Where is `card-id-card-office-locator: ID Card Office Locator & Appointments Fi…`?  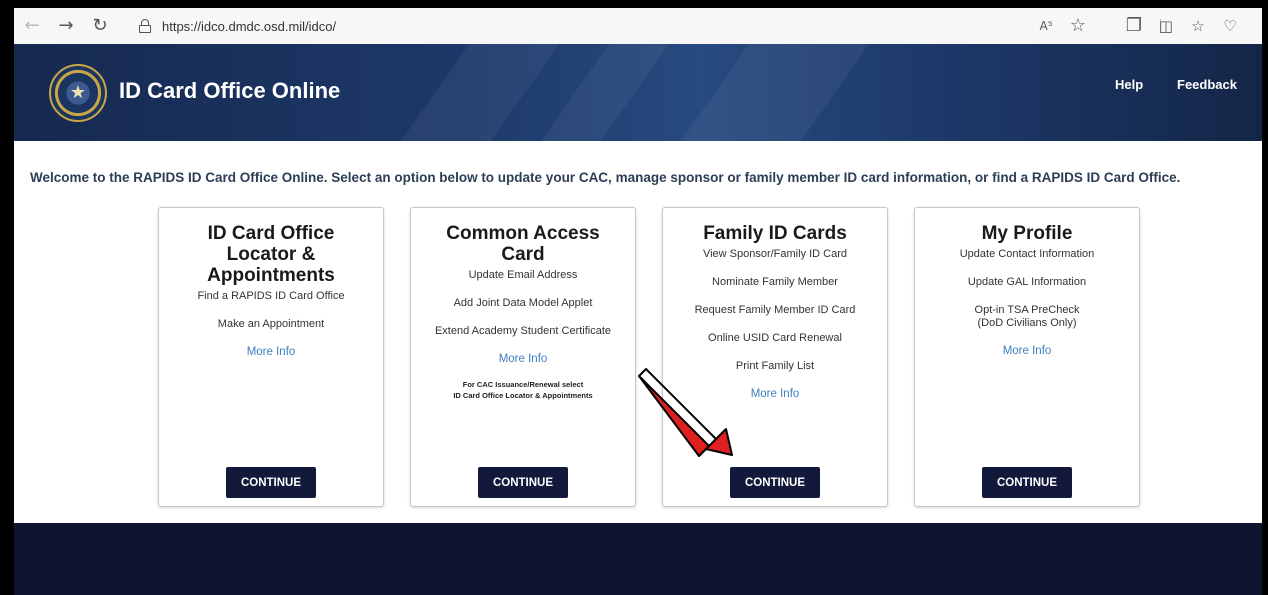
card-id-card-office-locator: ID Card Office Locator & Appointments Fi… is located at coordinates (271, 357).